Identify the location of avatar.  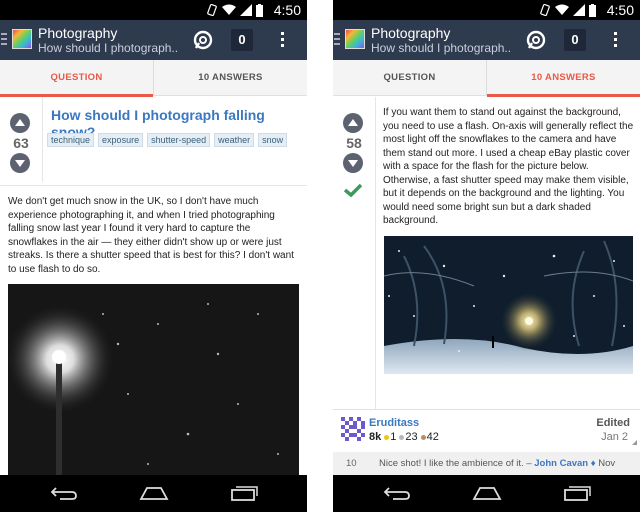
(353, 430).